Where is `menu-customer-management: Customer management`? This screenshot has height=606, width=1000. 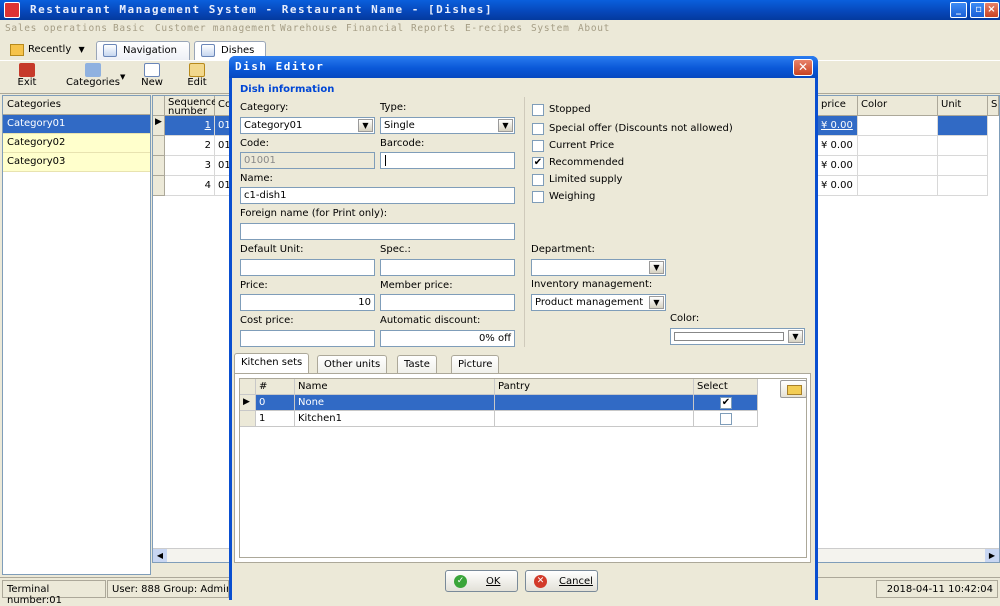 menu-customer-management: Customer management is located at coordinates (216, 28).